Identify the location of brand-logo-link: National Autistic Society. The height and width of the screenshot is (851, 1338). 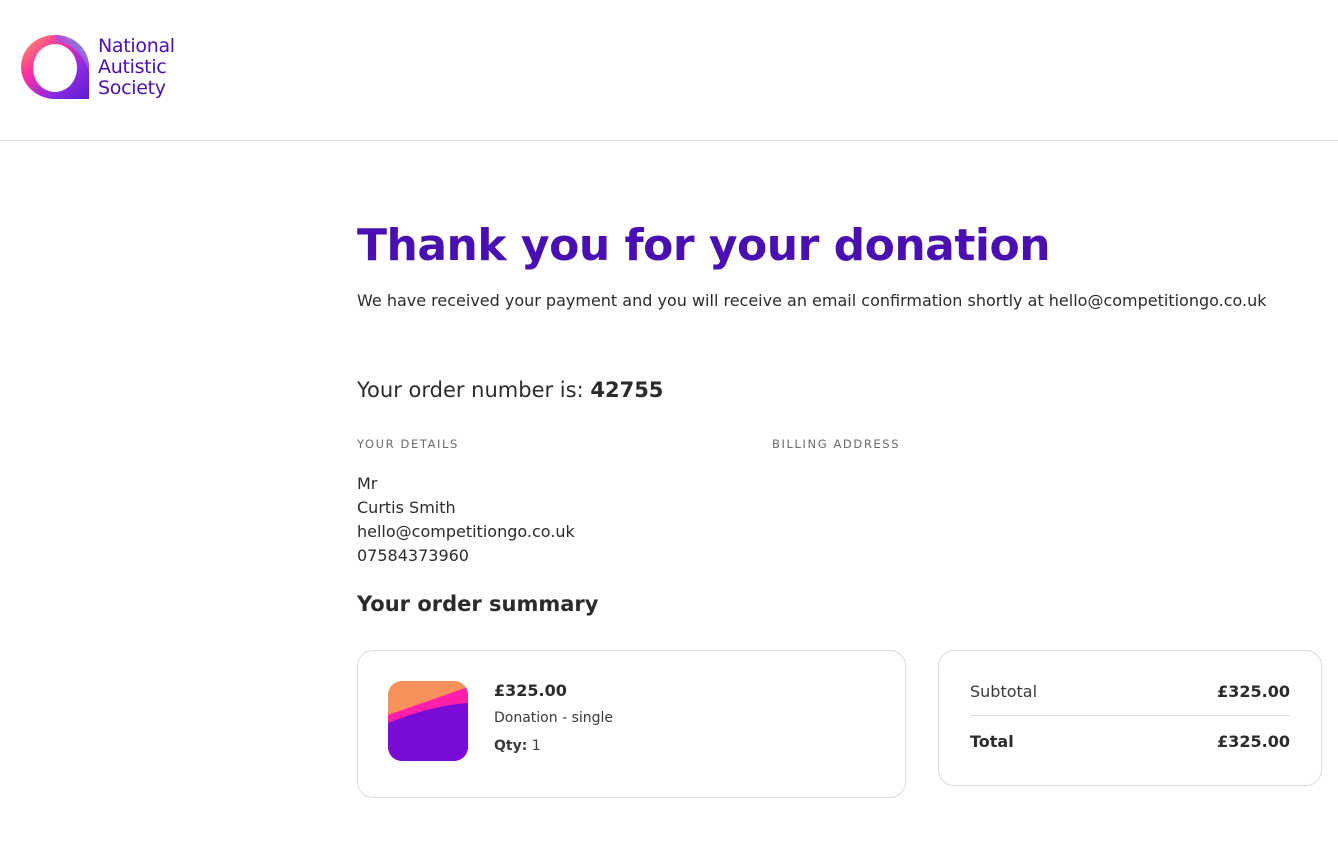
(96, 67).